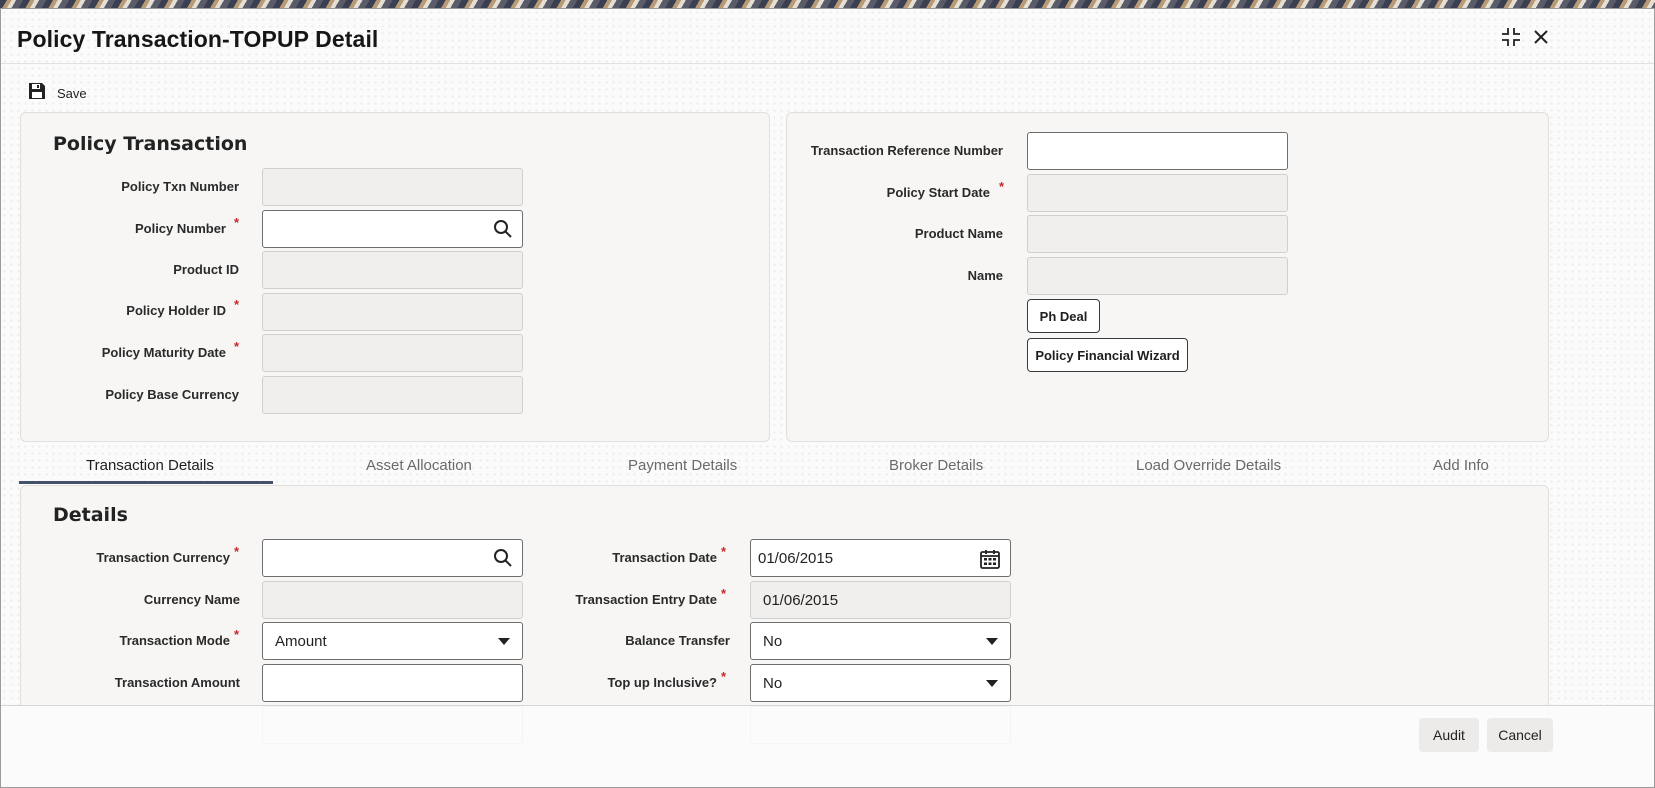  I want to click on tab-payment-details: Payment Details, so click(682, 465).